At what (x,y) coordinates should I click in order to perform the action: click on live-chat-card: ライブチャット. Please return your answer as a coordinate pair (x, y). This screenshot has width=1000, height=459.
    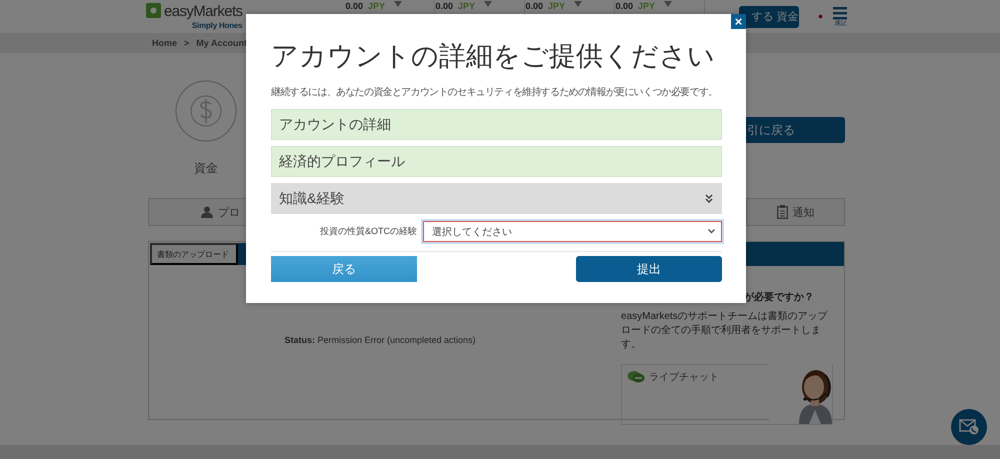
    Looking at the image, I should click on (727, 394).